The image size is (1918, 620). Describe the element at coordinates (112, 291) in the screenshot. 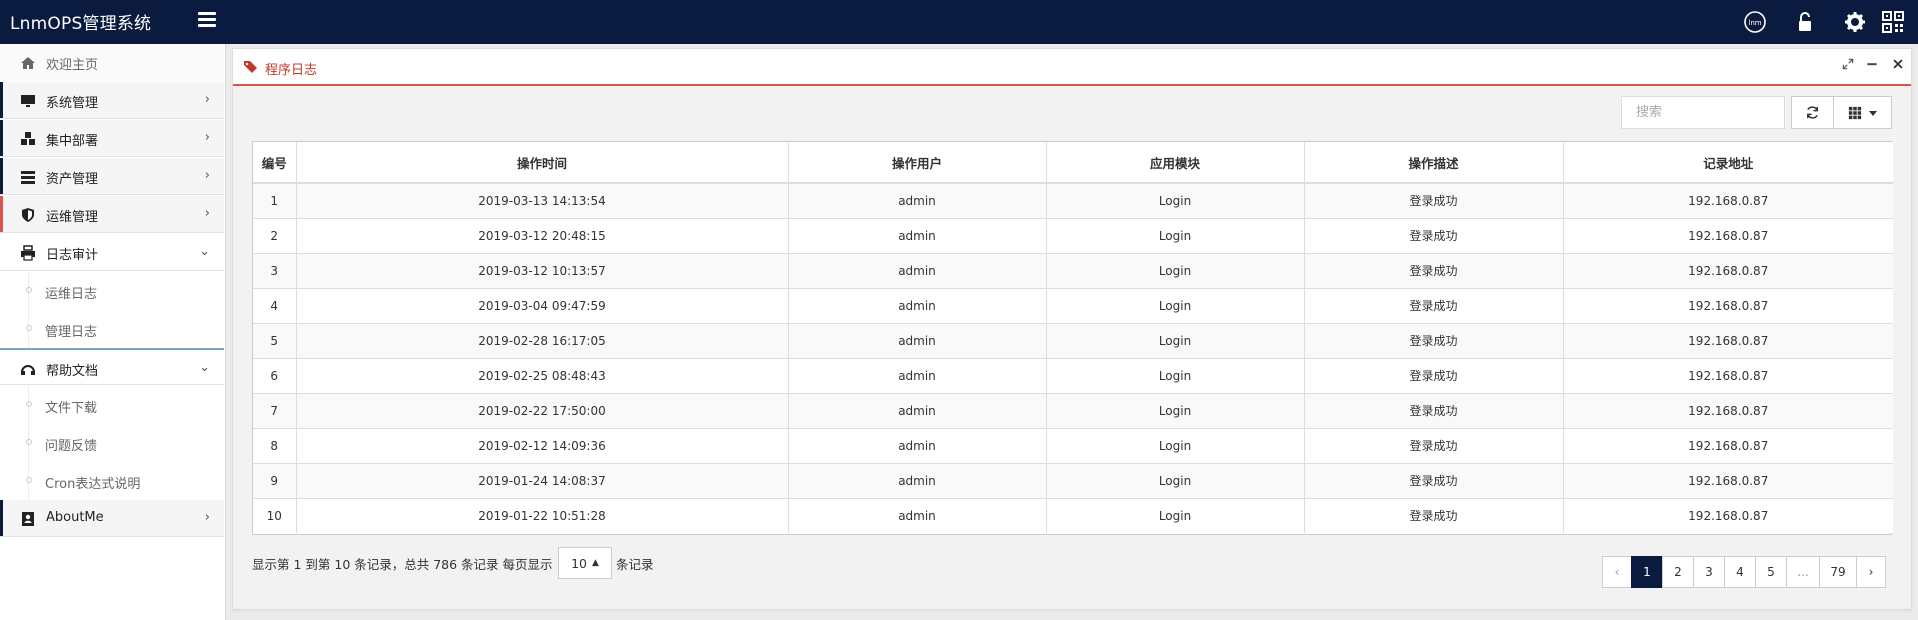

I see `sidebar-subitem-ops-log: 运维日志` at that location.